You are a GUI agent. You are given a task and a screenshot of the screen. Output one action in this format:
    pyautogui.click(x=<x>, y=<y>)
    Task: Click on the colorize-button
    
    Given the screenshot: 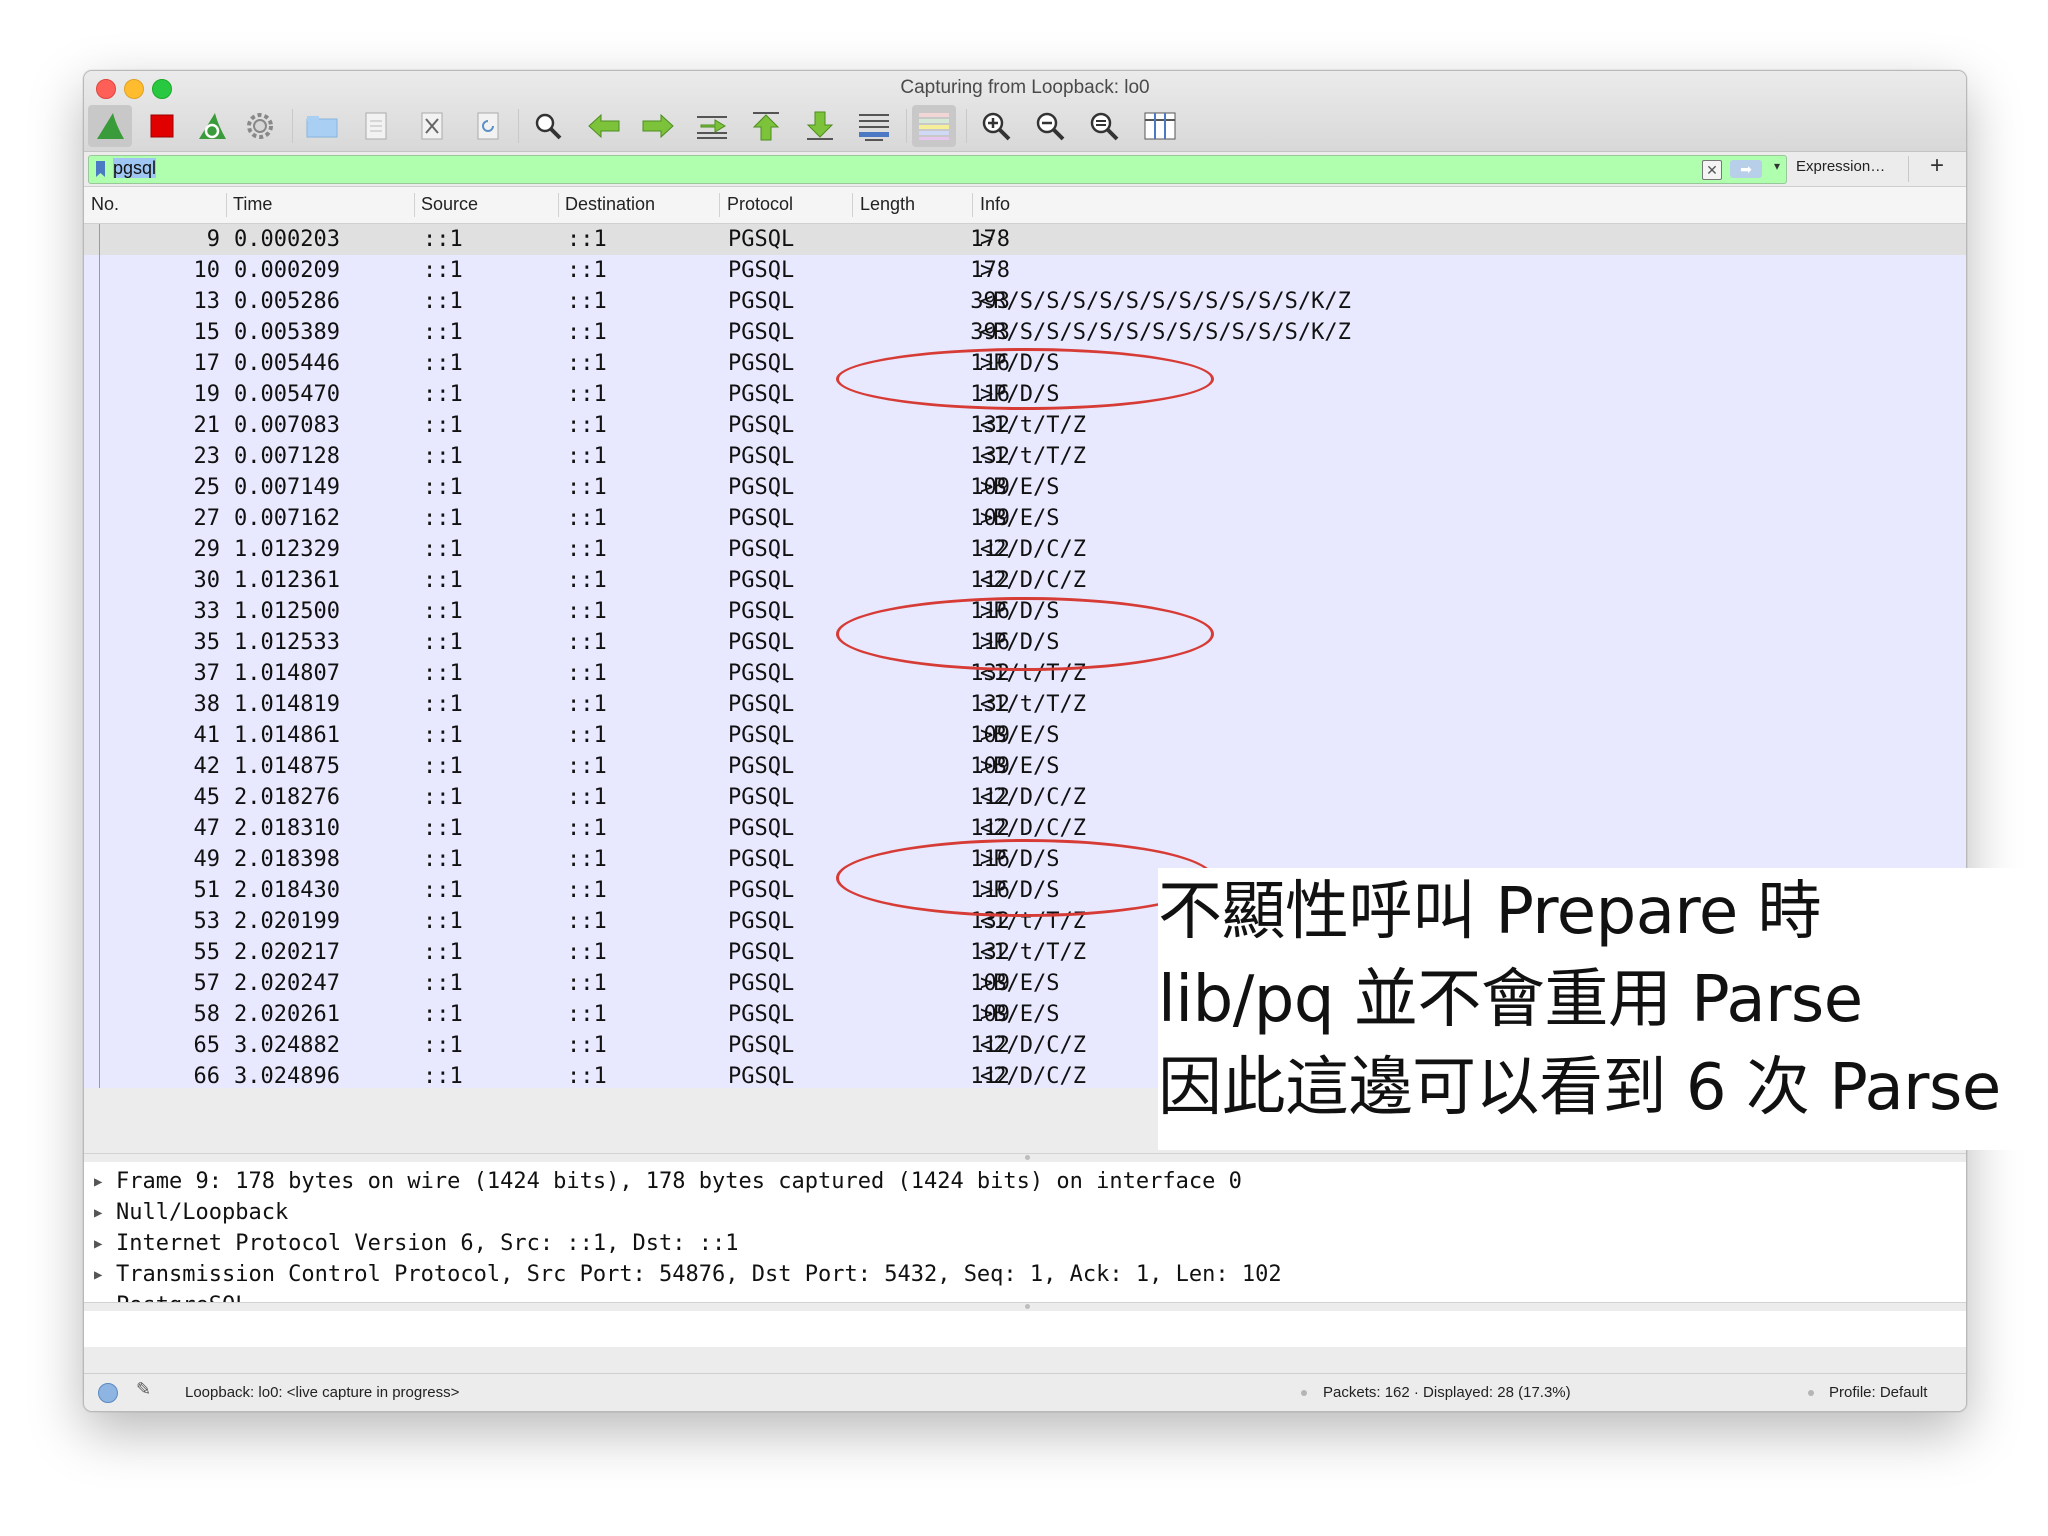 What is the action you would take?
    pyautogui.click(x=934, y=126)
    